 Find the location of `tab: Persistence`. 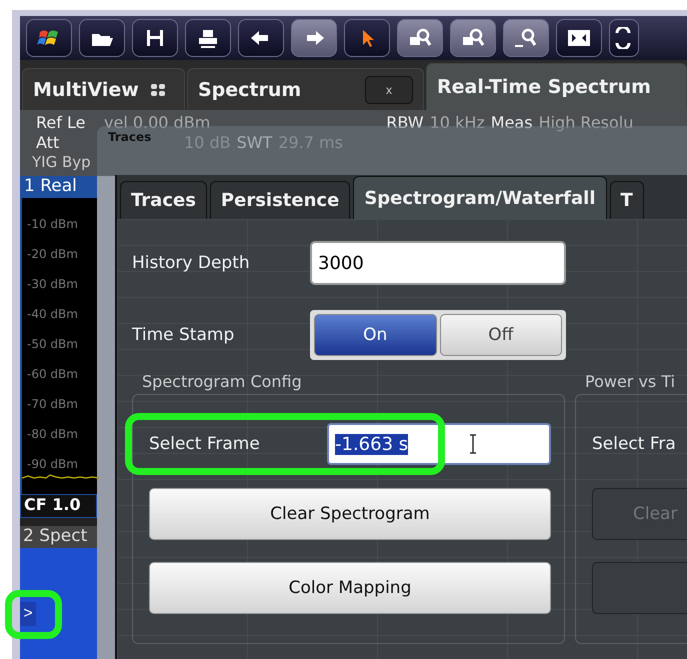

tab: Persistence is located at coordinates (280, 200).